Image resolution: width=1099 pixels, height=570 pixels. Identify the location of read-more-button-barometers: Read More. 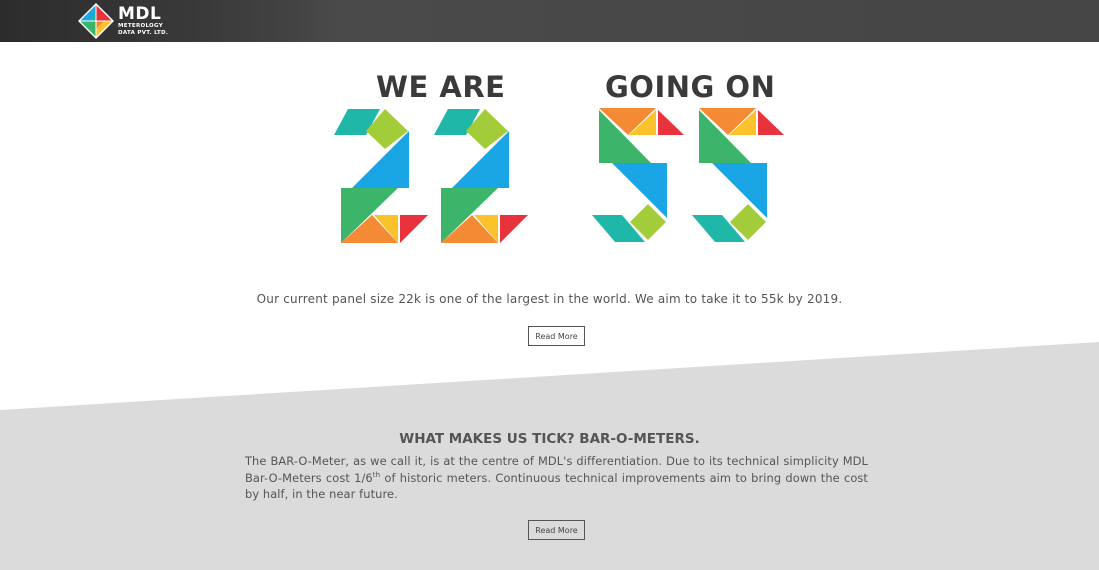
(556, 530).